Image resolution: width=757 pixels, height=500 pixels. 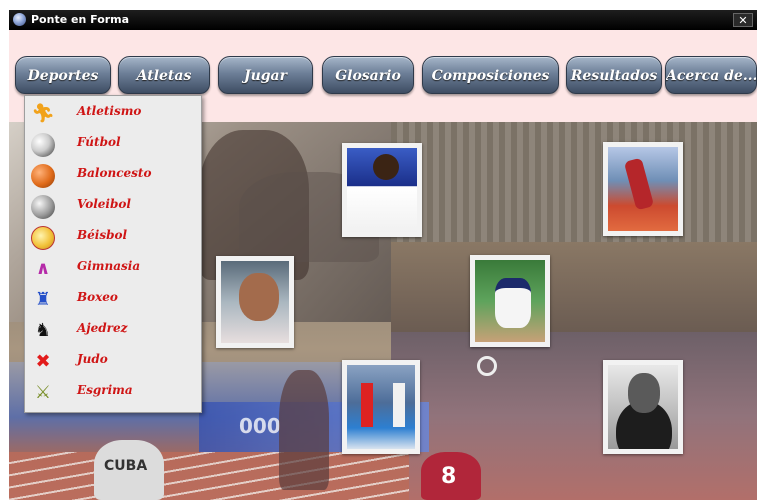 What do you see at coordinates (126, 466) in the screenshot?
I see `shirt-text: CUBA` at bounding box center [126, 466].